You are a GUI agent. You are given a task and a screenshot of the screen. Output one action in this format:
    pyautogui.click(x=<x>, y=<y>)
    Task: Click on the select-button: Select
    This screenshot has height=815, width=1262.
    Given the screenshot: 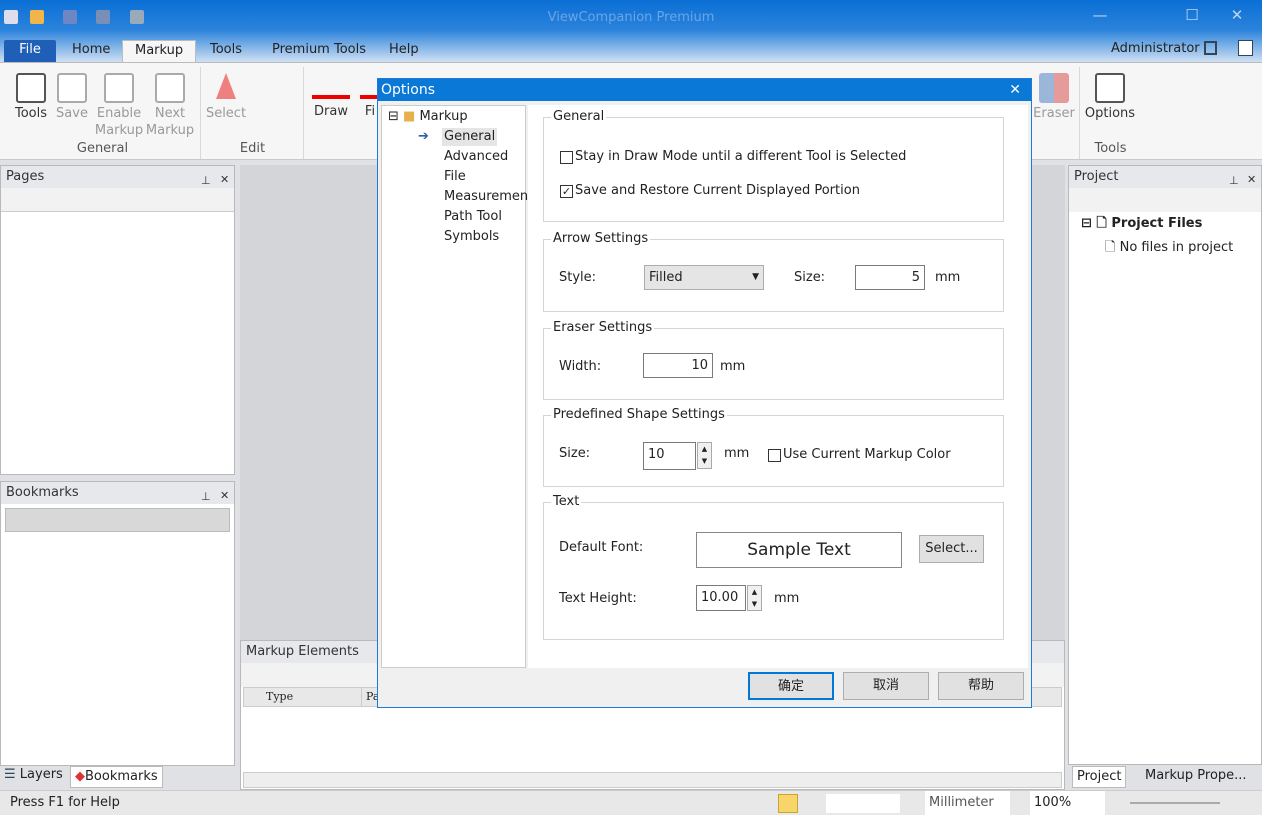 What is the action you would take?
    pyautogui.click(x=226, y=97)
    